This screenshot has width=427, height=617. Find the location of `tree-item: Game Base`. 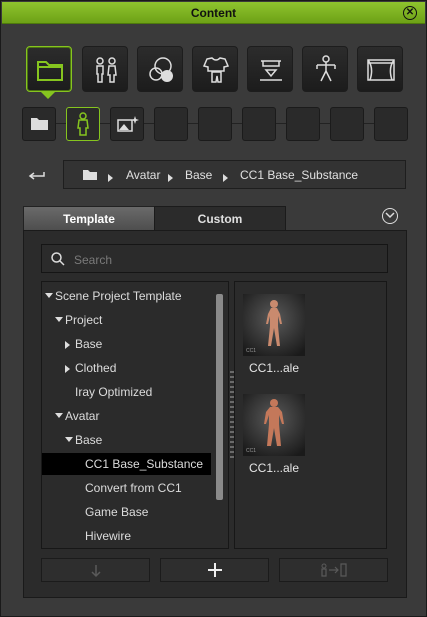

tree-item: Game Base is located at coordinates (127, 512).